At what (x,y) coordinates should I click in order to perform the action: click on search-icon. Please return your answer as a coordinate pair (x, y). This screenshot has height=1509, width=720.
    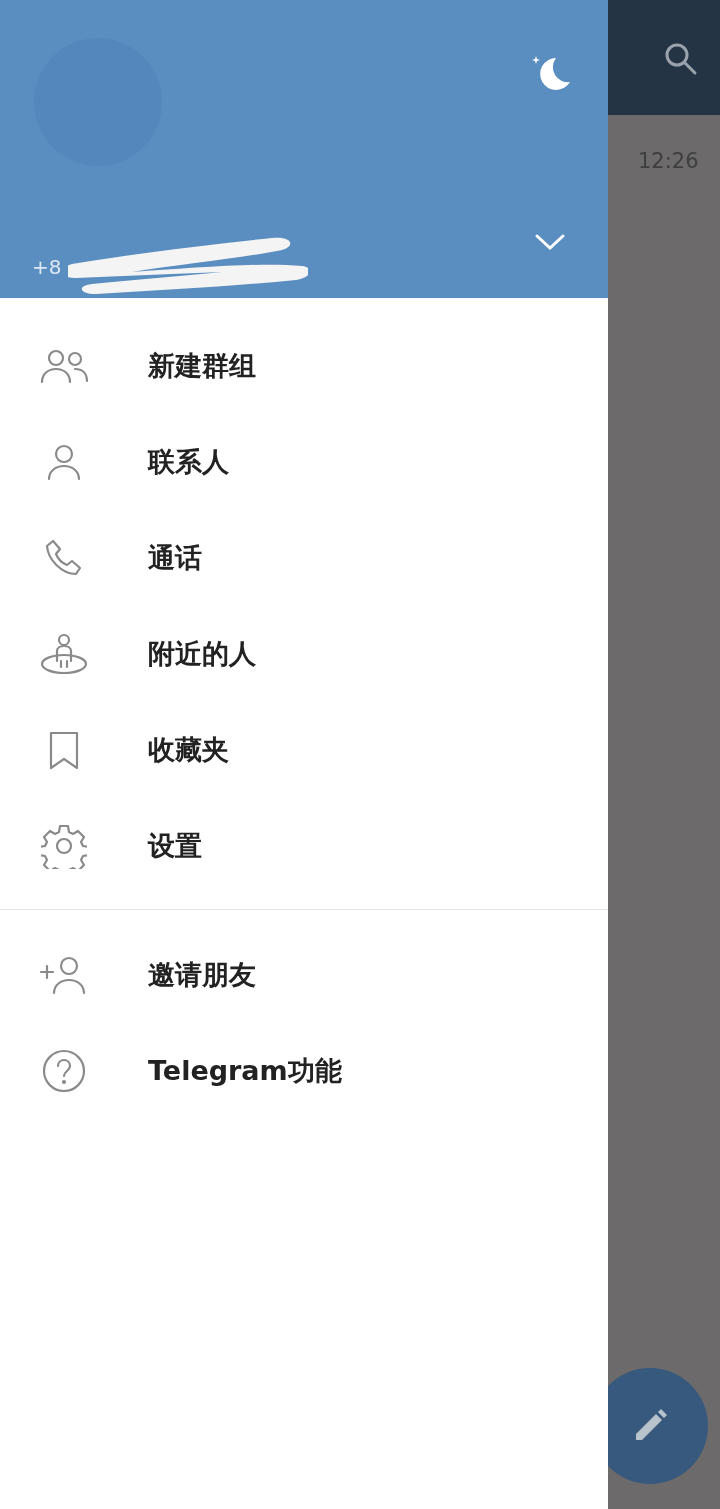
    Looking at the image, I should click on (681, 59).